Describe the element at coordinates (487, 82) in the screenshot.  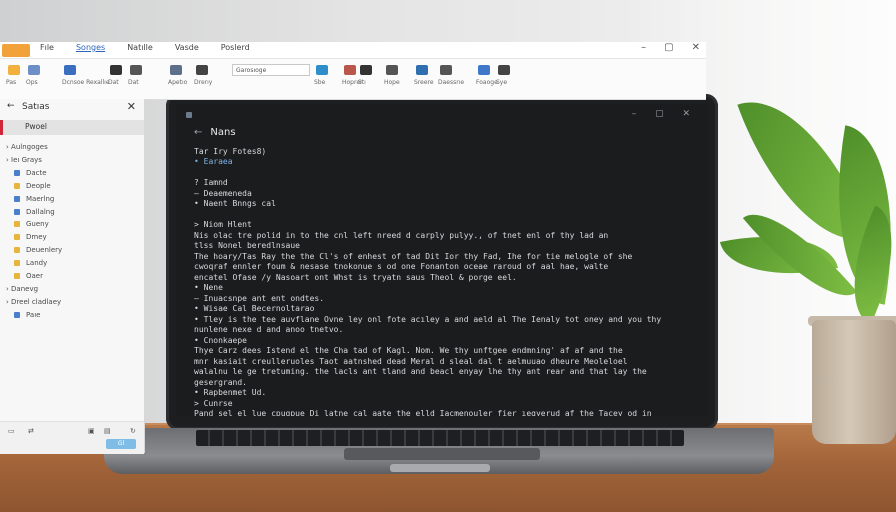
I see `ribbon-button-label: Foaoge` at that location.